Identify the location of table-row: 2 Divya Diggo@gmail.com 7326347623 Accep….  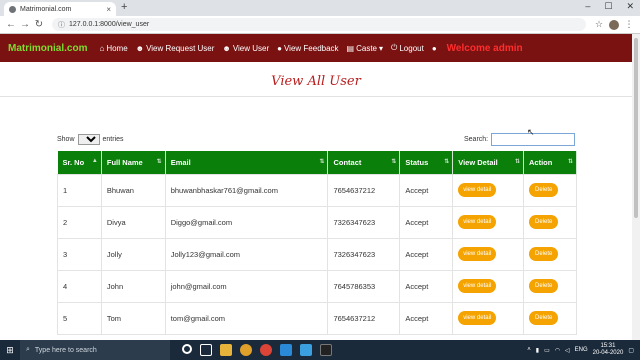
(317, 222).